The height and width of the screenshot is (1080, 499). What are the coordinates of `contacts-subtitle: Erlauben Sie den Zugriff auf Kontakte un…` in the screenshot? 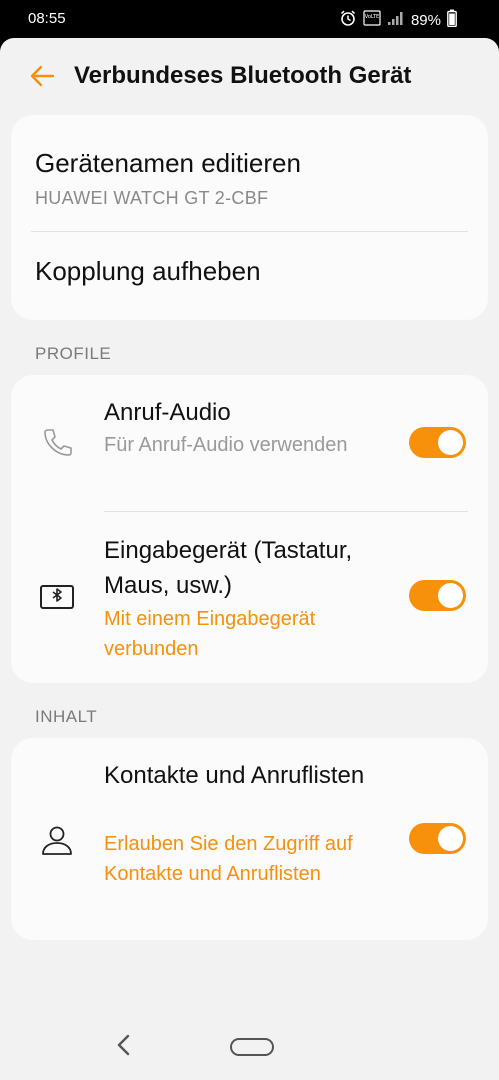 It's located at (228, 859).